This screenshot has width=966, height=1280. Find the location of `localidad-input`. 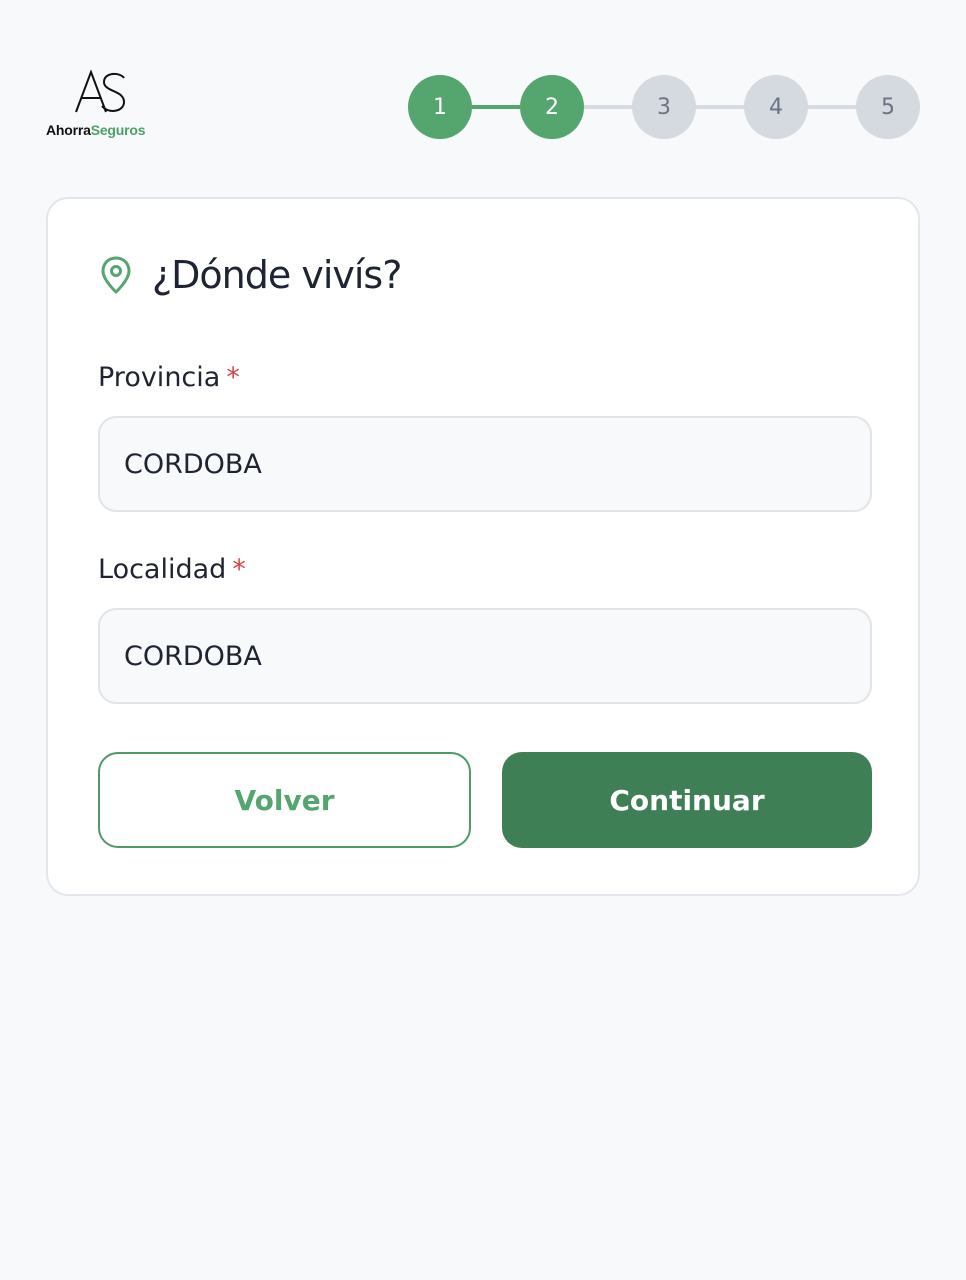

localidad-input is located at coordinates (485, 656).